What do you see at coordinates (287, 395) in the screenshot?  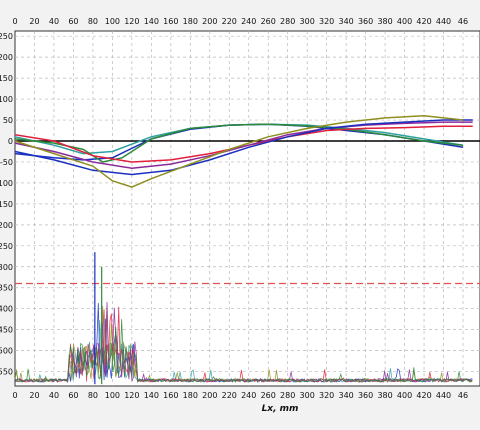 I see `x-tick-label-bottom: 280` at bounding box center [287, 395].